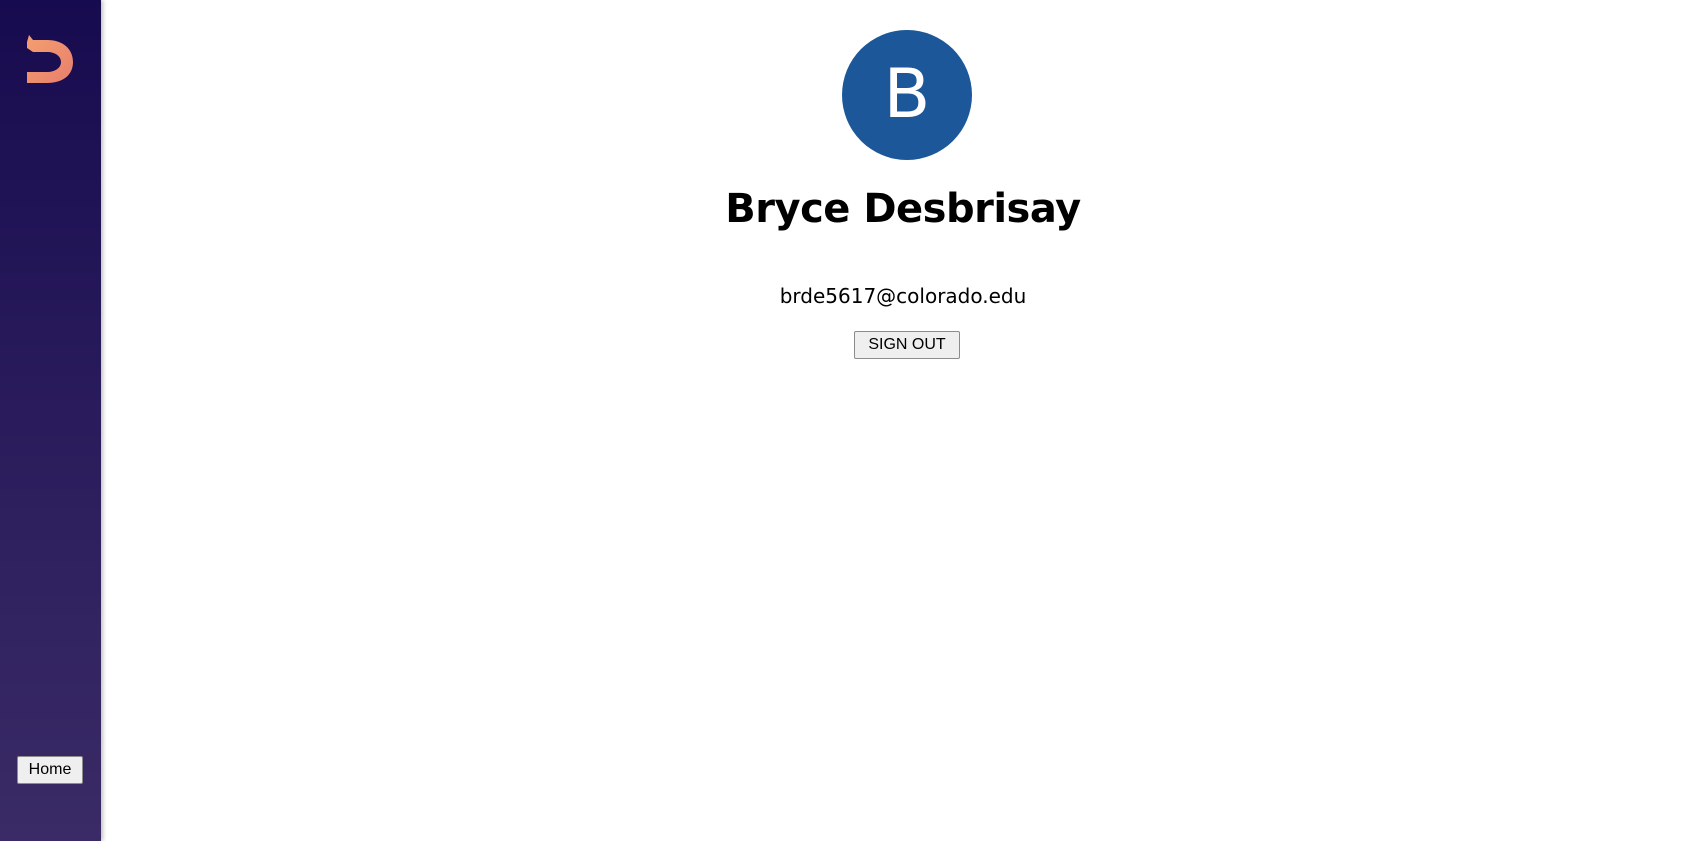  What do you see at coordinates (907, 95) in the screenshot?
I see `avatar: B` at bounding box center [907, 95].